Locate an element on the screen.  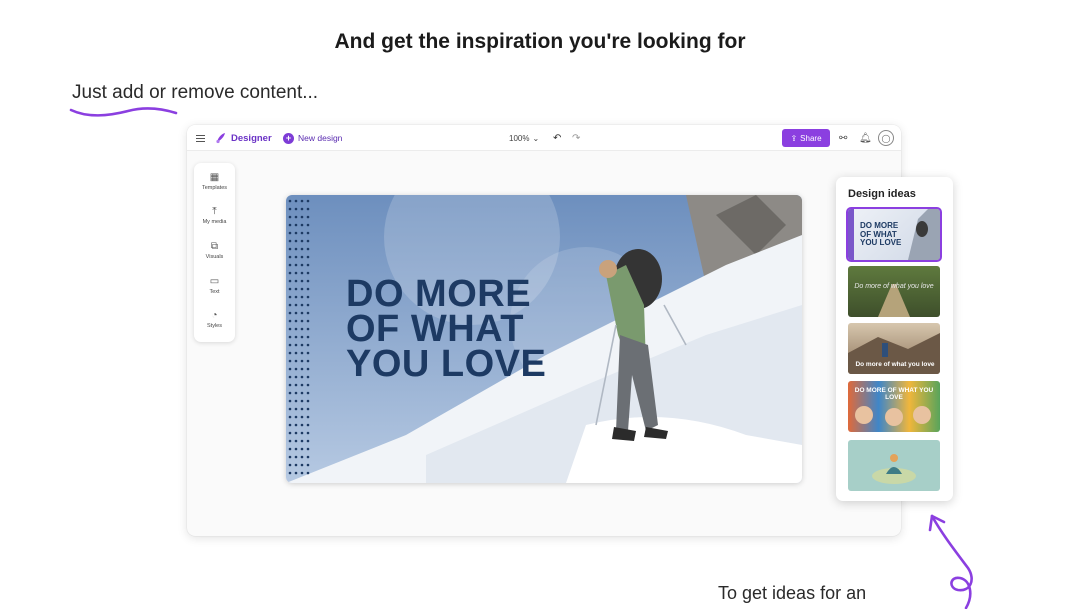
templates-icon: ▦ is located at coordinates (214, 177).